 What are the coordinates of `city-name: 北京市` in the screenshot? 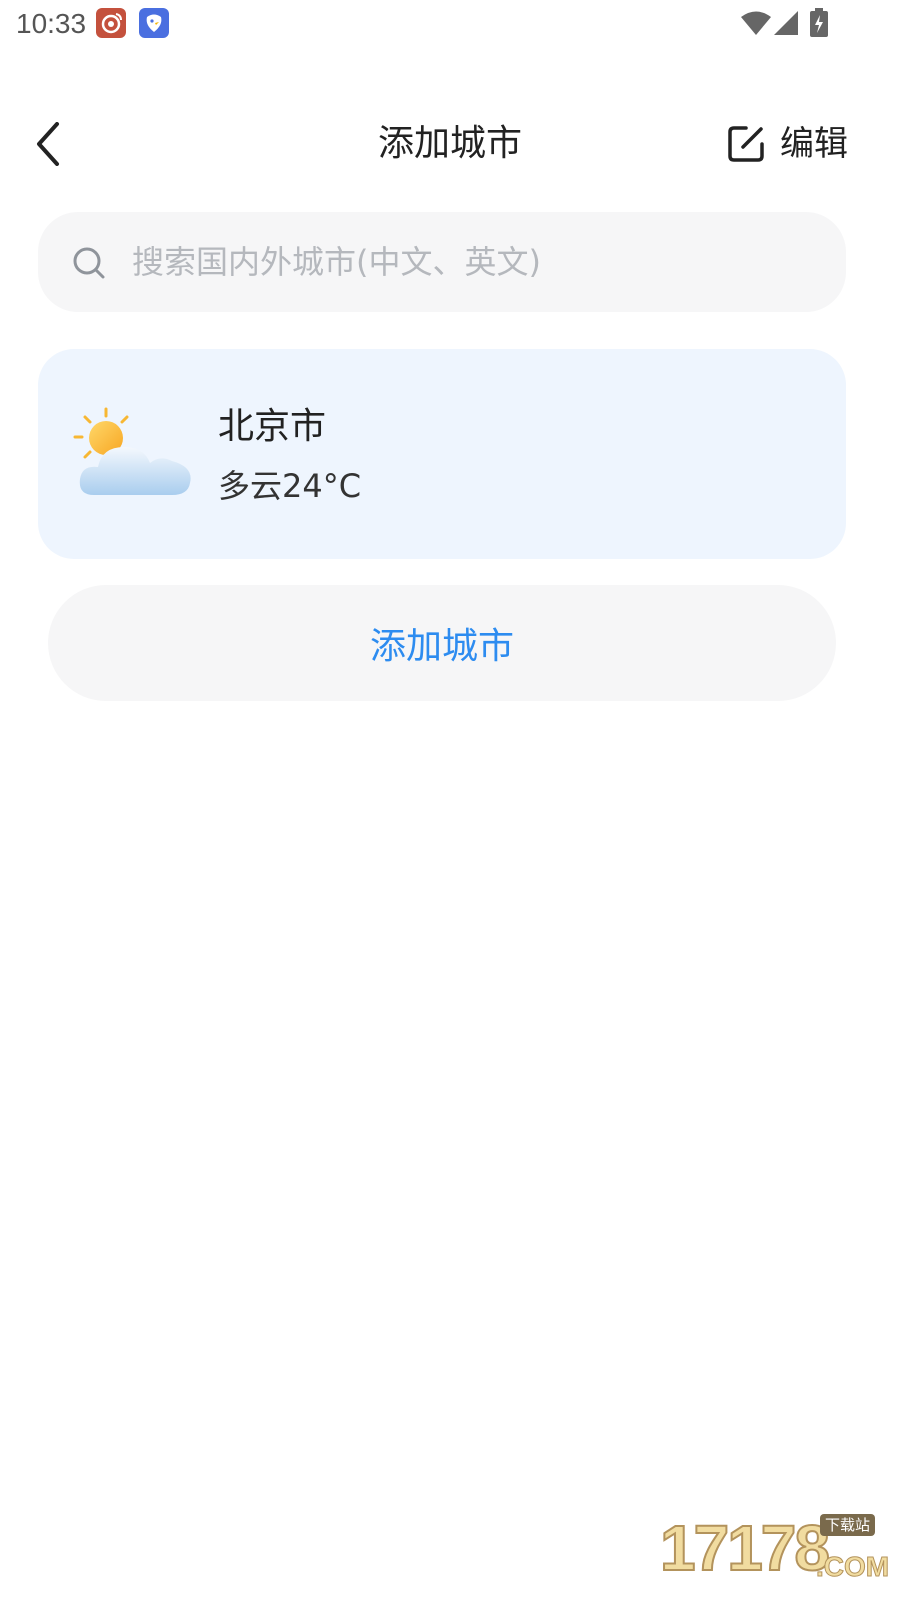 It's located at (272, 426).